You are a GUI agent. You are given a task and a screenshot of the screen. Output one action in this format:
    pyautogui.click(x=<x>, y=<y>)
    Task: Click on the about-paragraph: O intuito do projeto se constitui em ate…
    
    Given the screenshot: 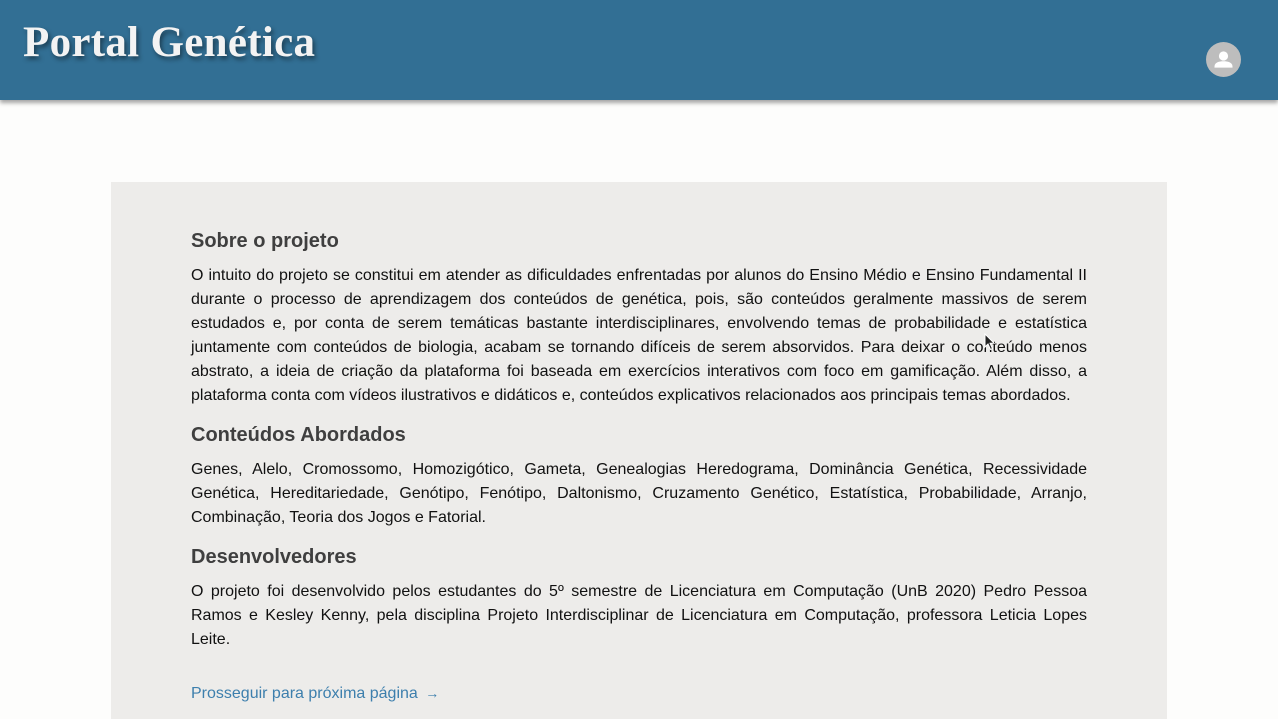 What is the action you would take?
    pyautogui.click(x=639, y=335)
    